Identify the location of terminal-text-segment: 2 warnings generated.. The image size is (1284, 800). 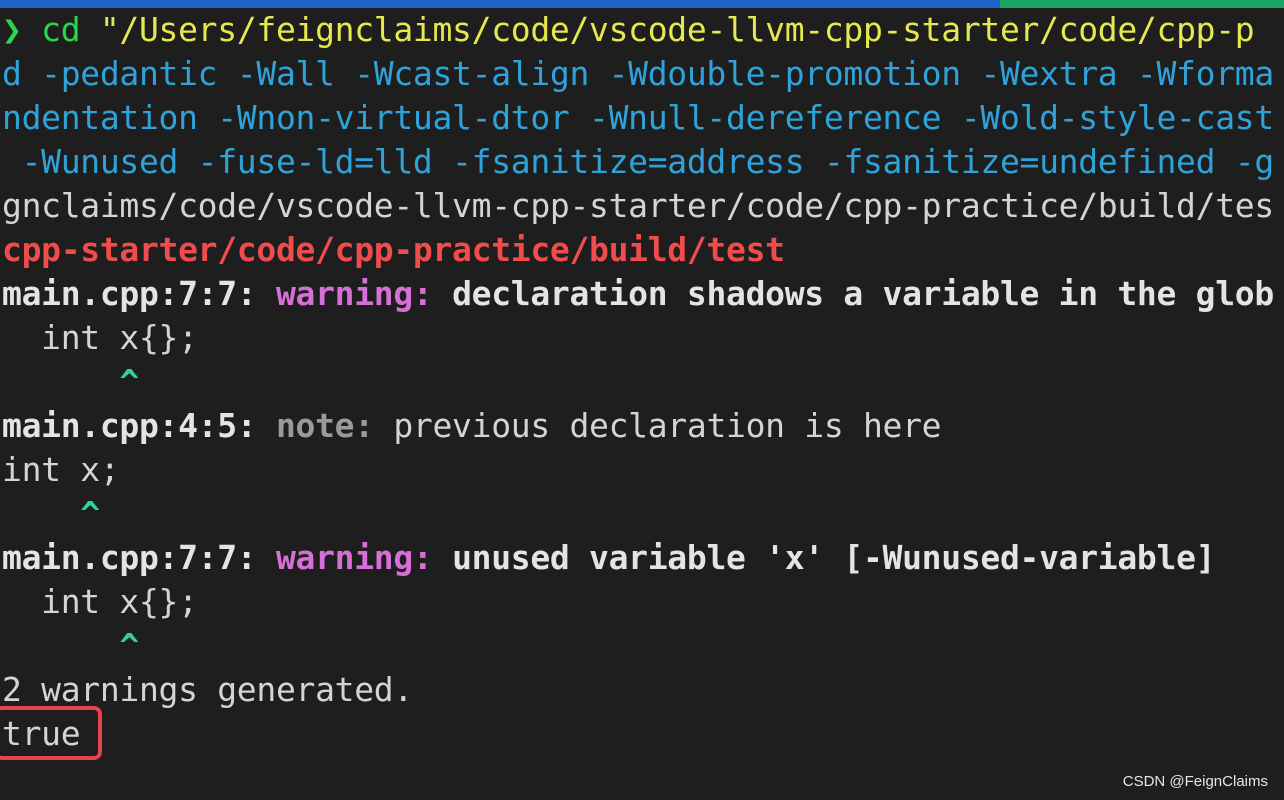
(207, 689).